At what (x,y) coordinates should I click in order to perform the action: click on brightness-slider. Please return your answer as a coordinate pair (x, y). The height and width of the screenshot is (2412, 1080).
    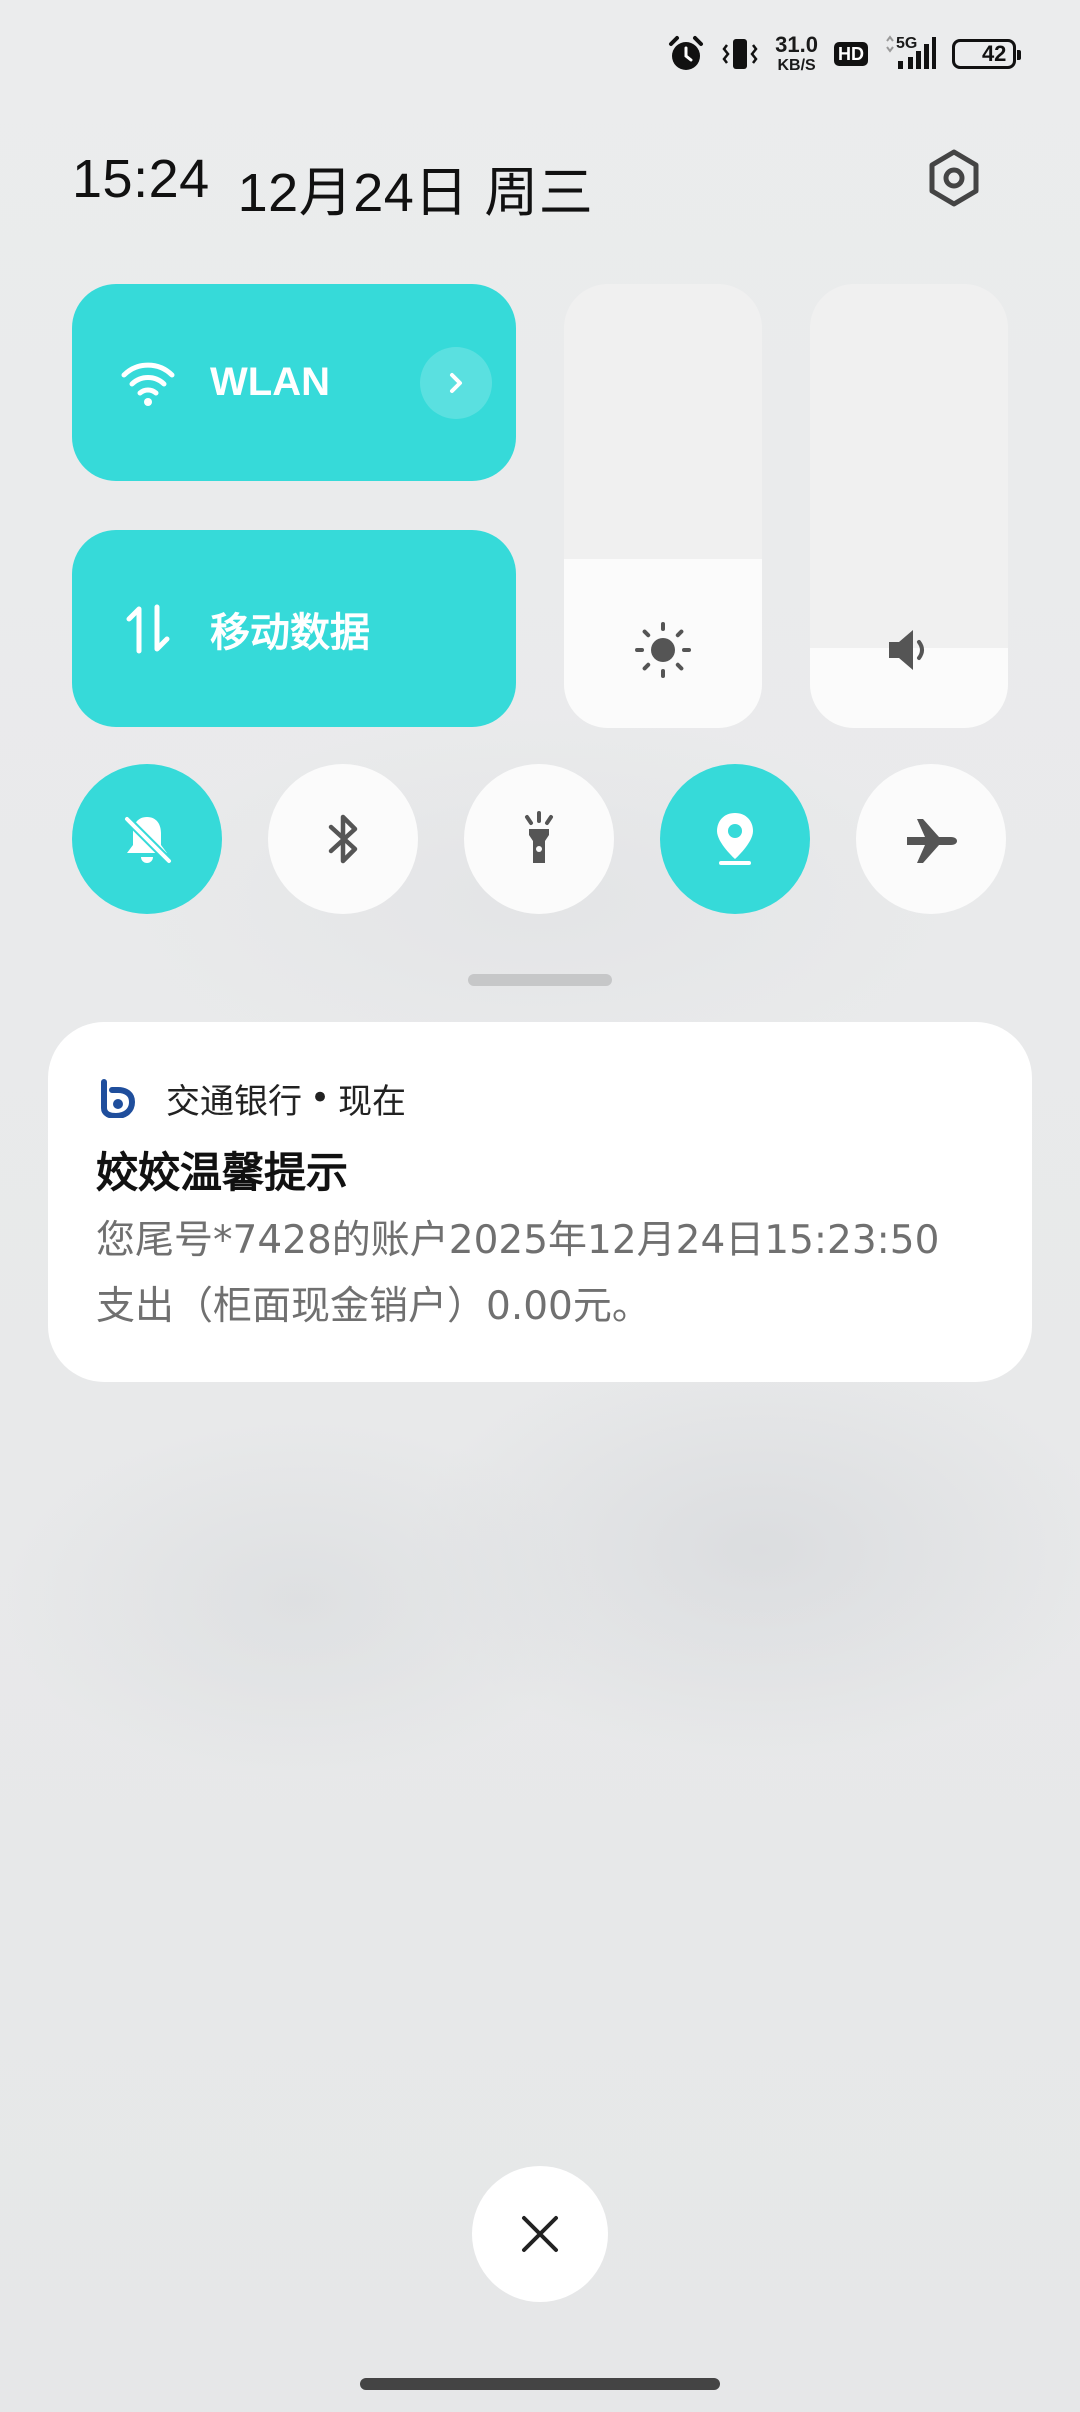
    Looking at the image, I should click on (663, 506).